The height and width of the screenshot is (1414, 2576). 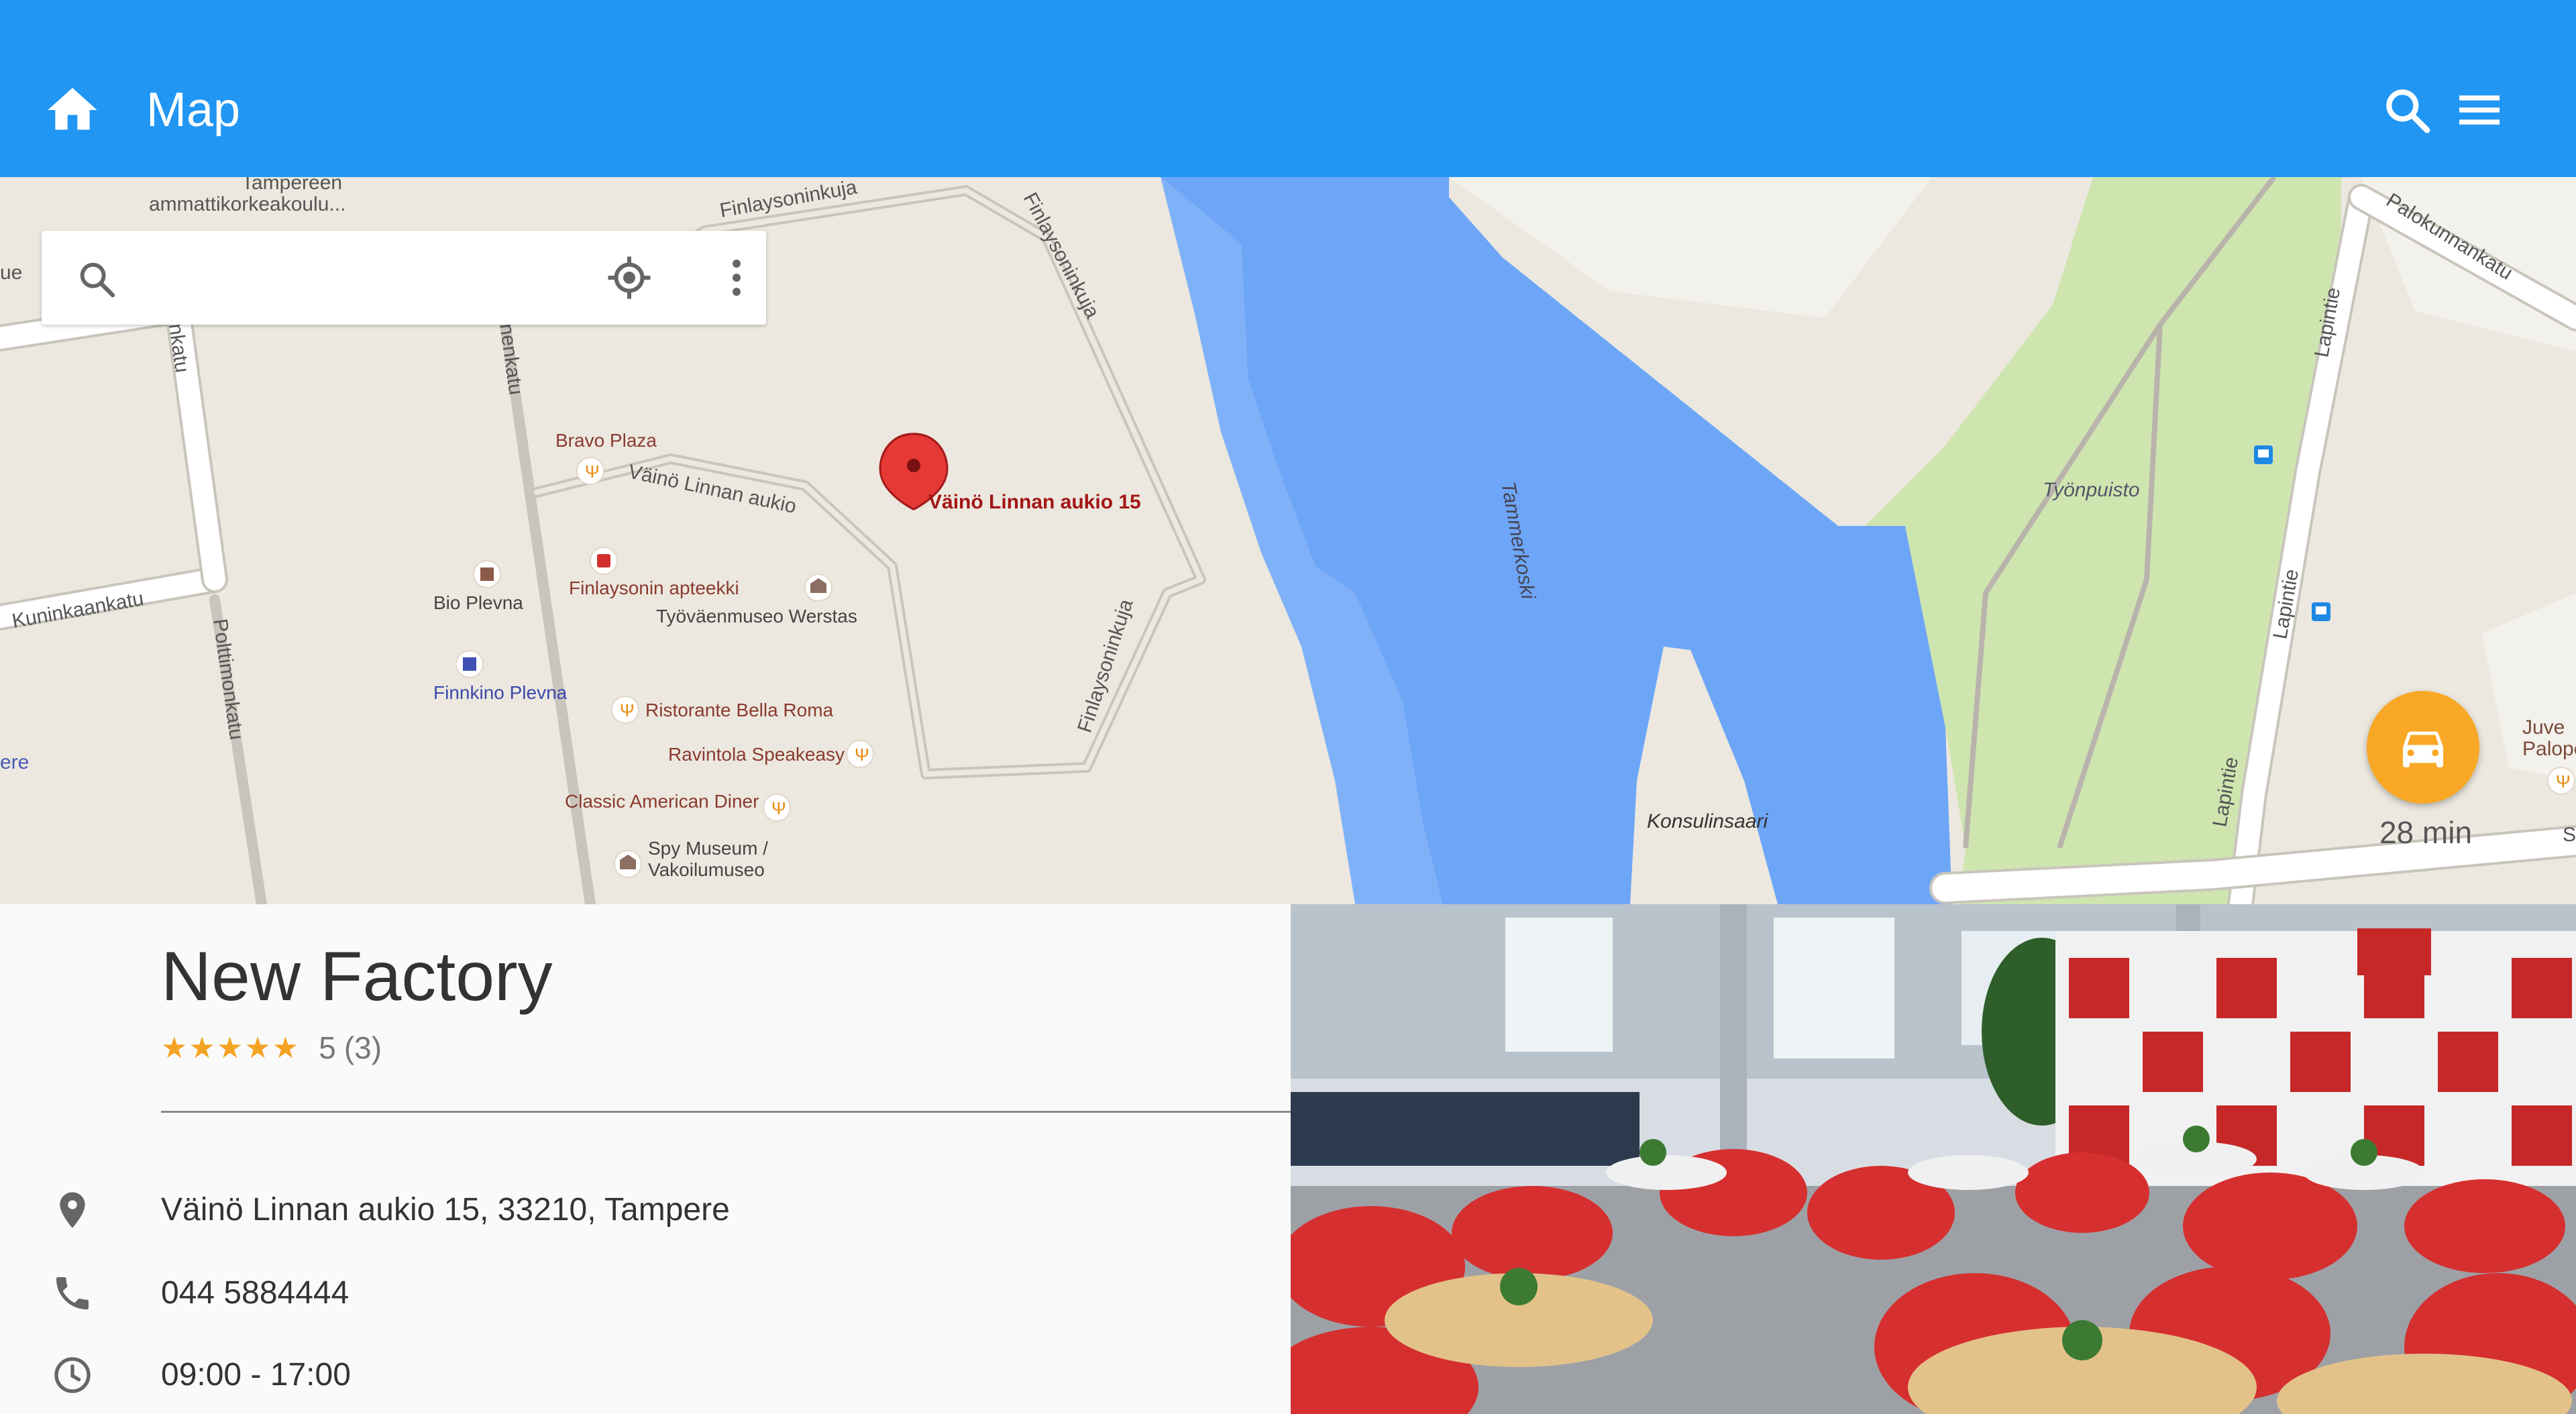 I want to click on drive-time-label: 28 min, so click(x=2426, y=832).